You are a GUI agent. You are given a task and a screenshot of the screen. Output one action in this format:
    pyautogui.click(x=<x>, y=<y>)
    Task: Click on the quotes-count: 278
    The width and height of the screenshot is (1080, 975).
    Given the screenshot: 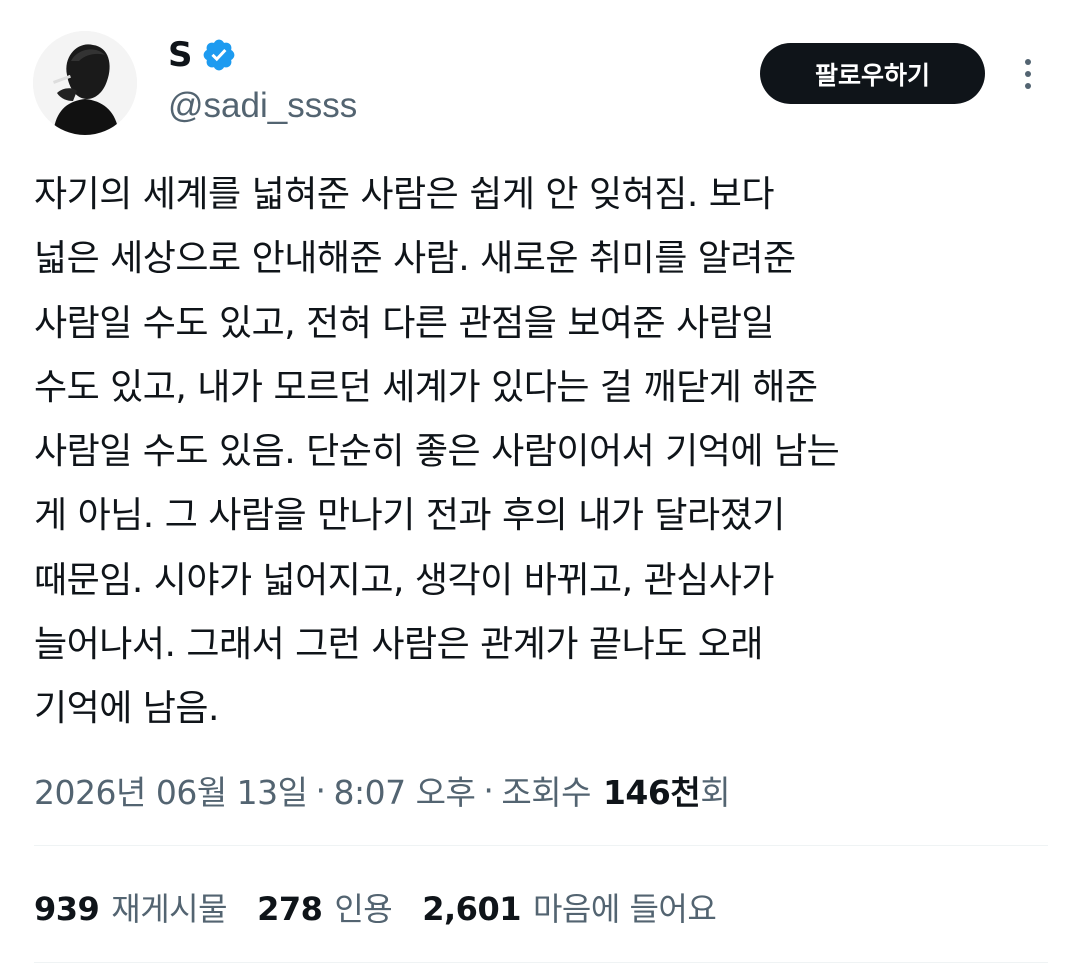 What is the action you would take?
    pyautogui.click(x=290, y=909)
    